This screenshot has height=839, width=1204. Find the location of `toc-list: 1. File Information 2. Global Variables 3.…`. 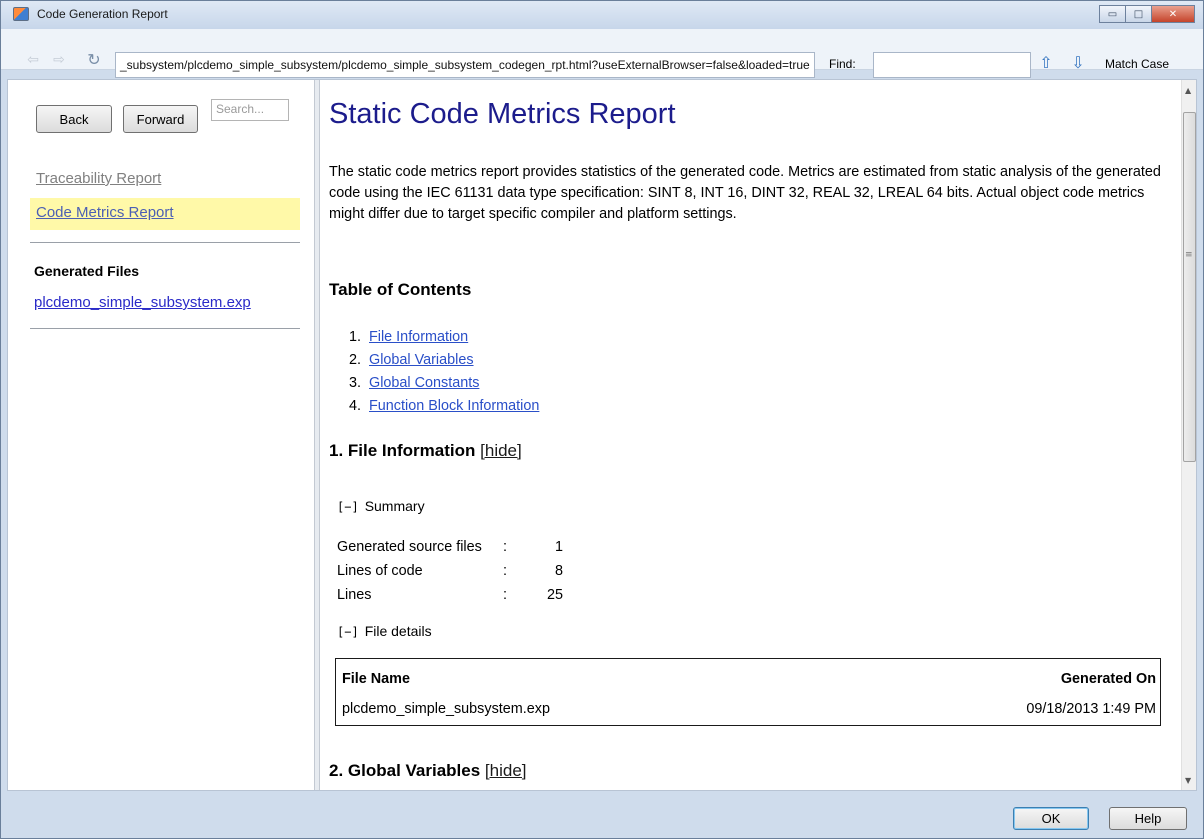

toc-list: 1. File Information 2. Global Variables 3.… is located at coordinates (444, 372).